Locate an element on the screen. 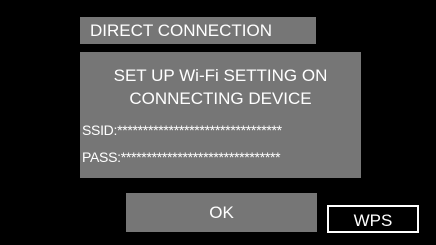 The height and width of the screenshot is (245, 436). message-line-2: CONNECTING DEVICE is located at coordinates (220, 98).